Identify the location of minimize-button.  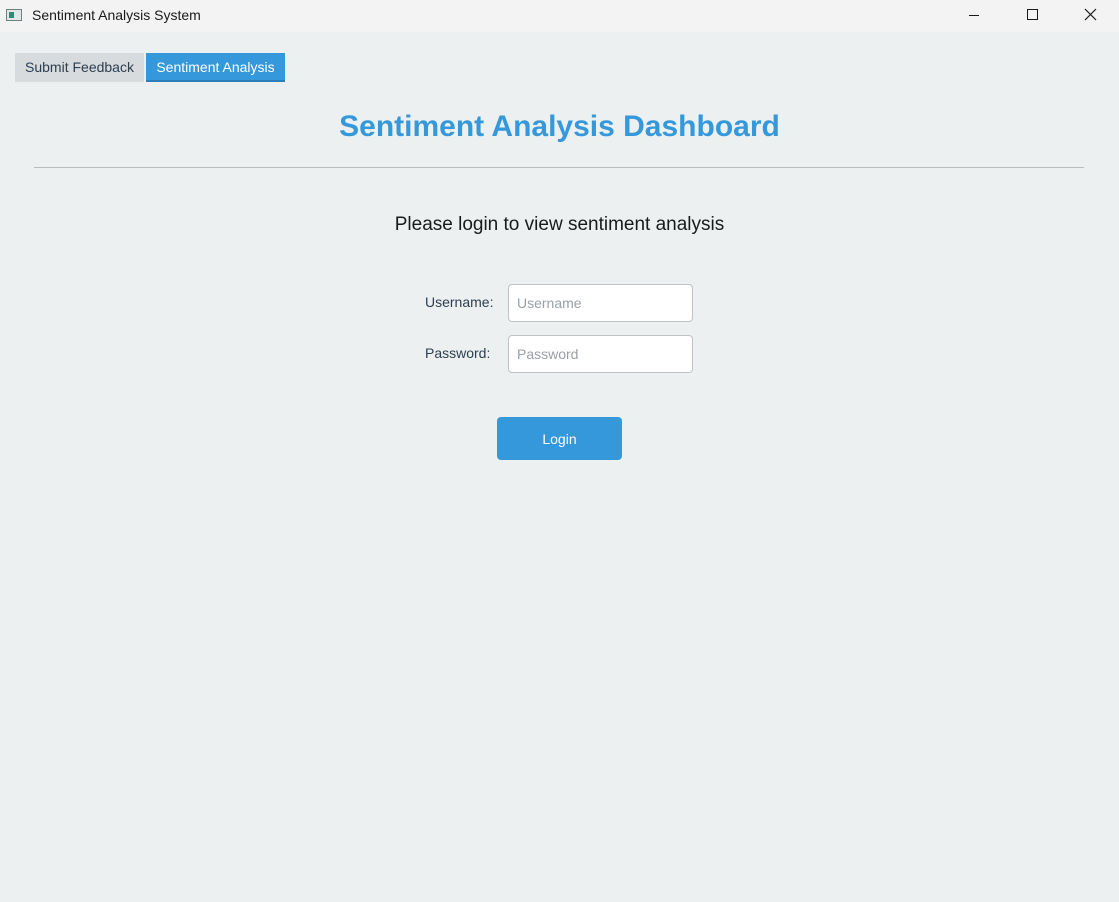
(974, 16).